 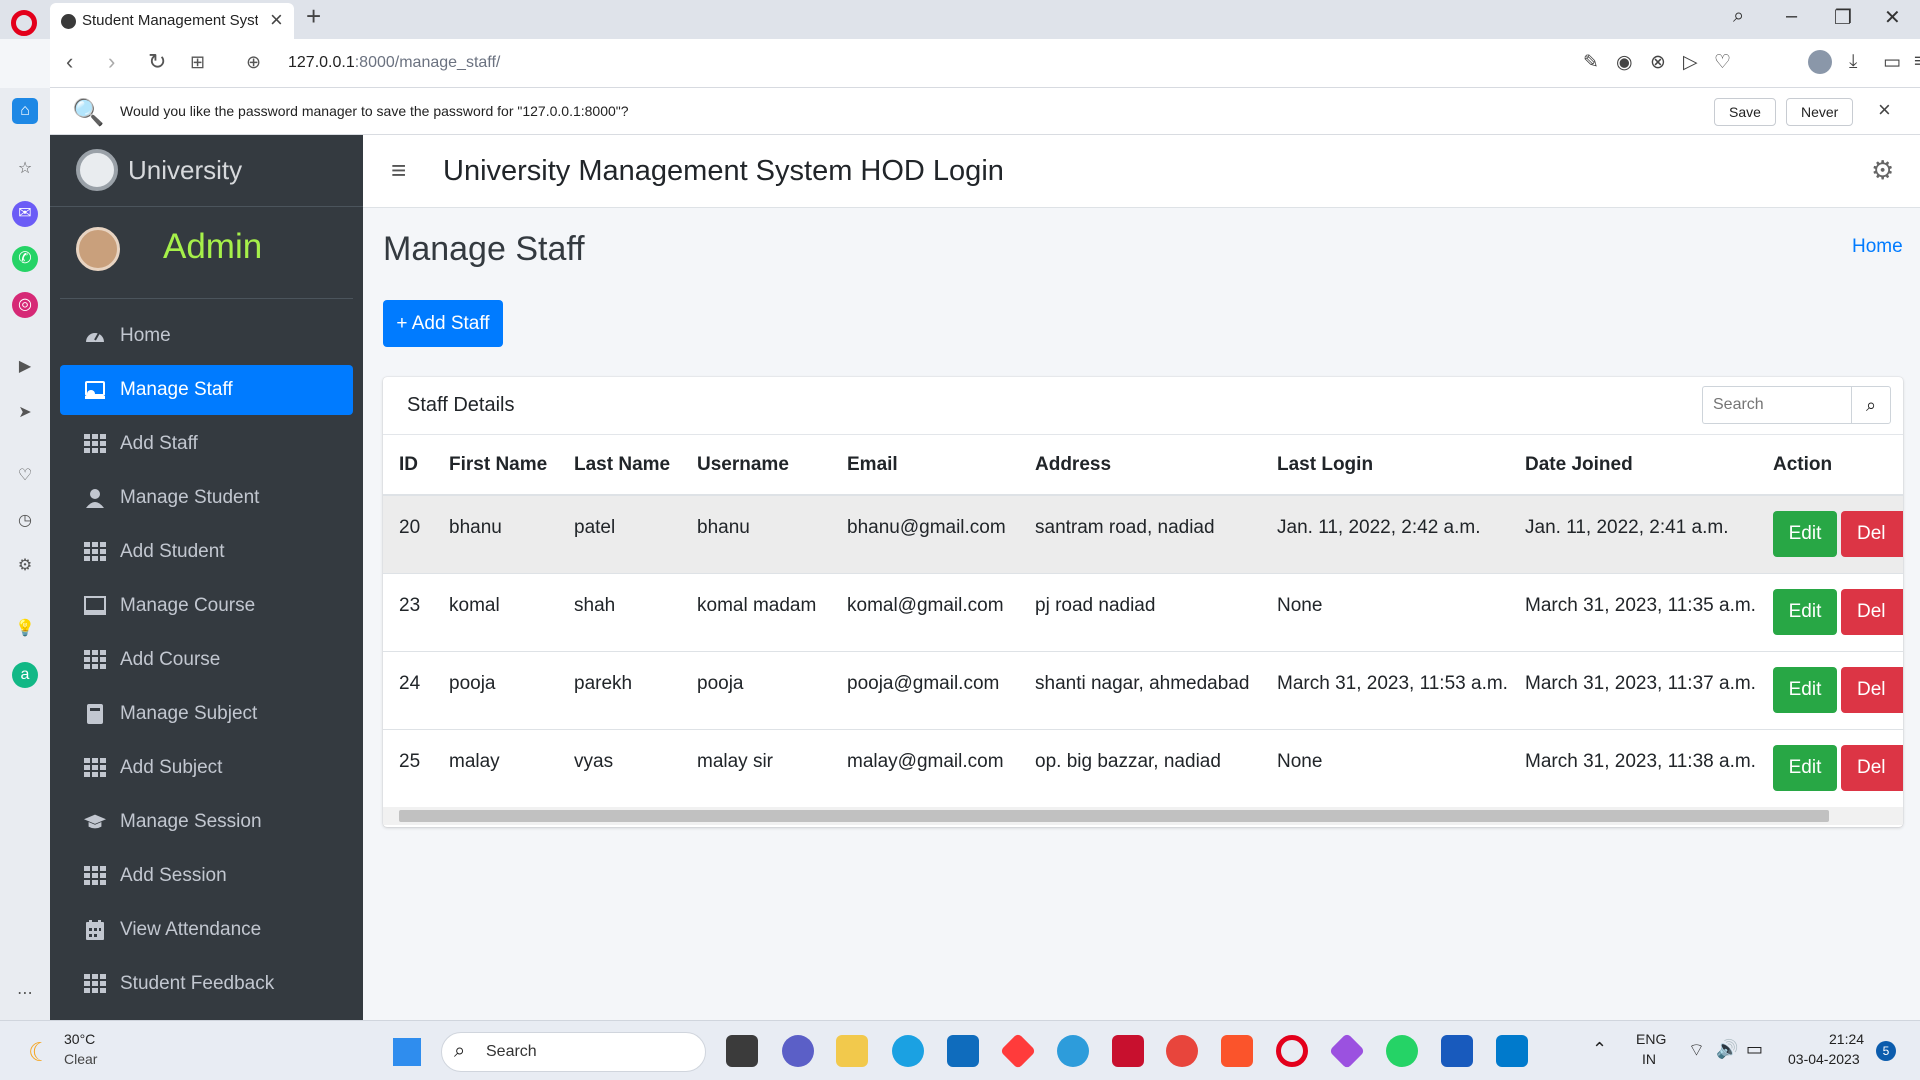 What do you see at coordinates (197, 62) in the screenshot?
I see `tabs-grid-icon: ⊞` at bounding box center [197, 62].